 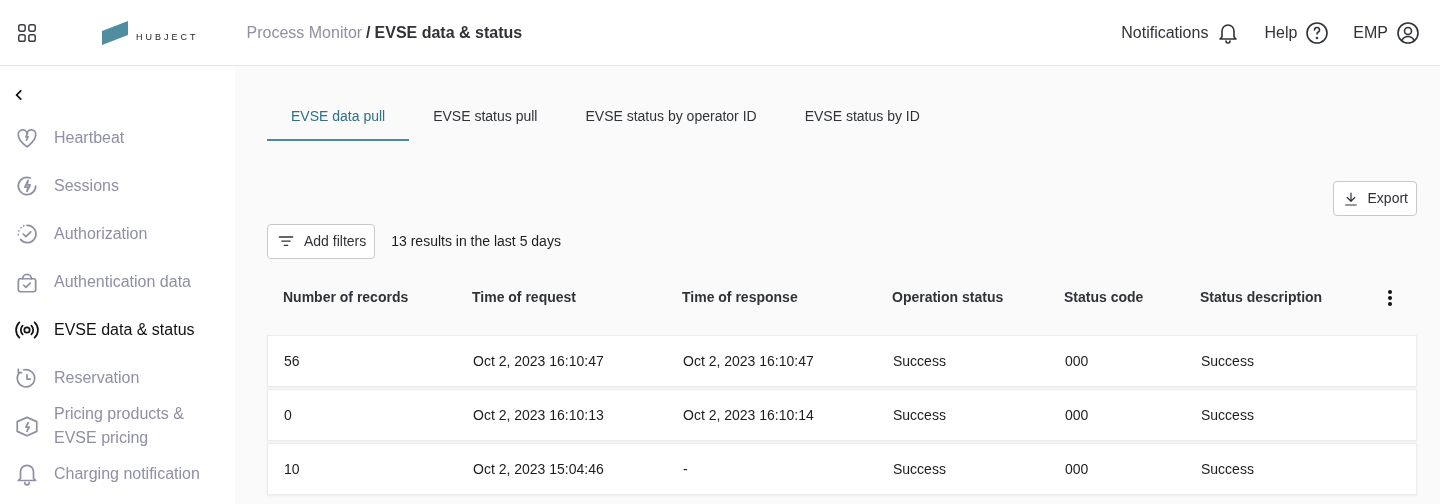 What do you see at coordinates (685, 469) in the screenshot?
I see `table-cell: -` at bounding box center [685, 469].